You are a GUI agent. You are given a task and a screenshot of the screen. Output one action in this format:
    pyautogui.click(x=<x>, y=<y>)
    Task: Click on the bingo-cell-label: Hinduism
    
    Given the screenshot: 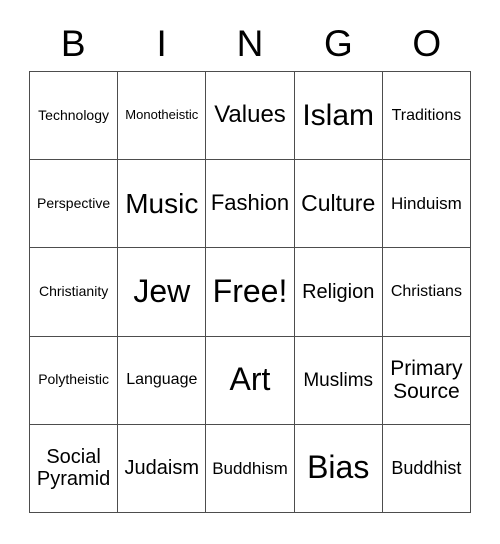 What is the action you would take?
    pyautogui.click(x=426, y=204)
    